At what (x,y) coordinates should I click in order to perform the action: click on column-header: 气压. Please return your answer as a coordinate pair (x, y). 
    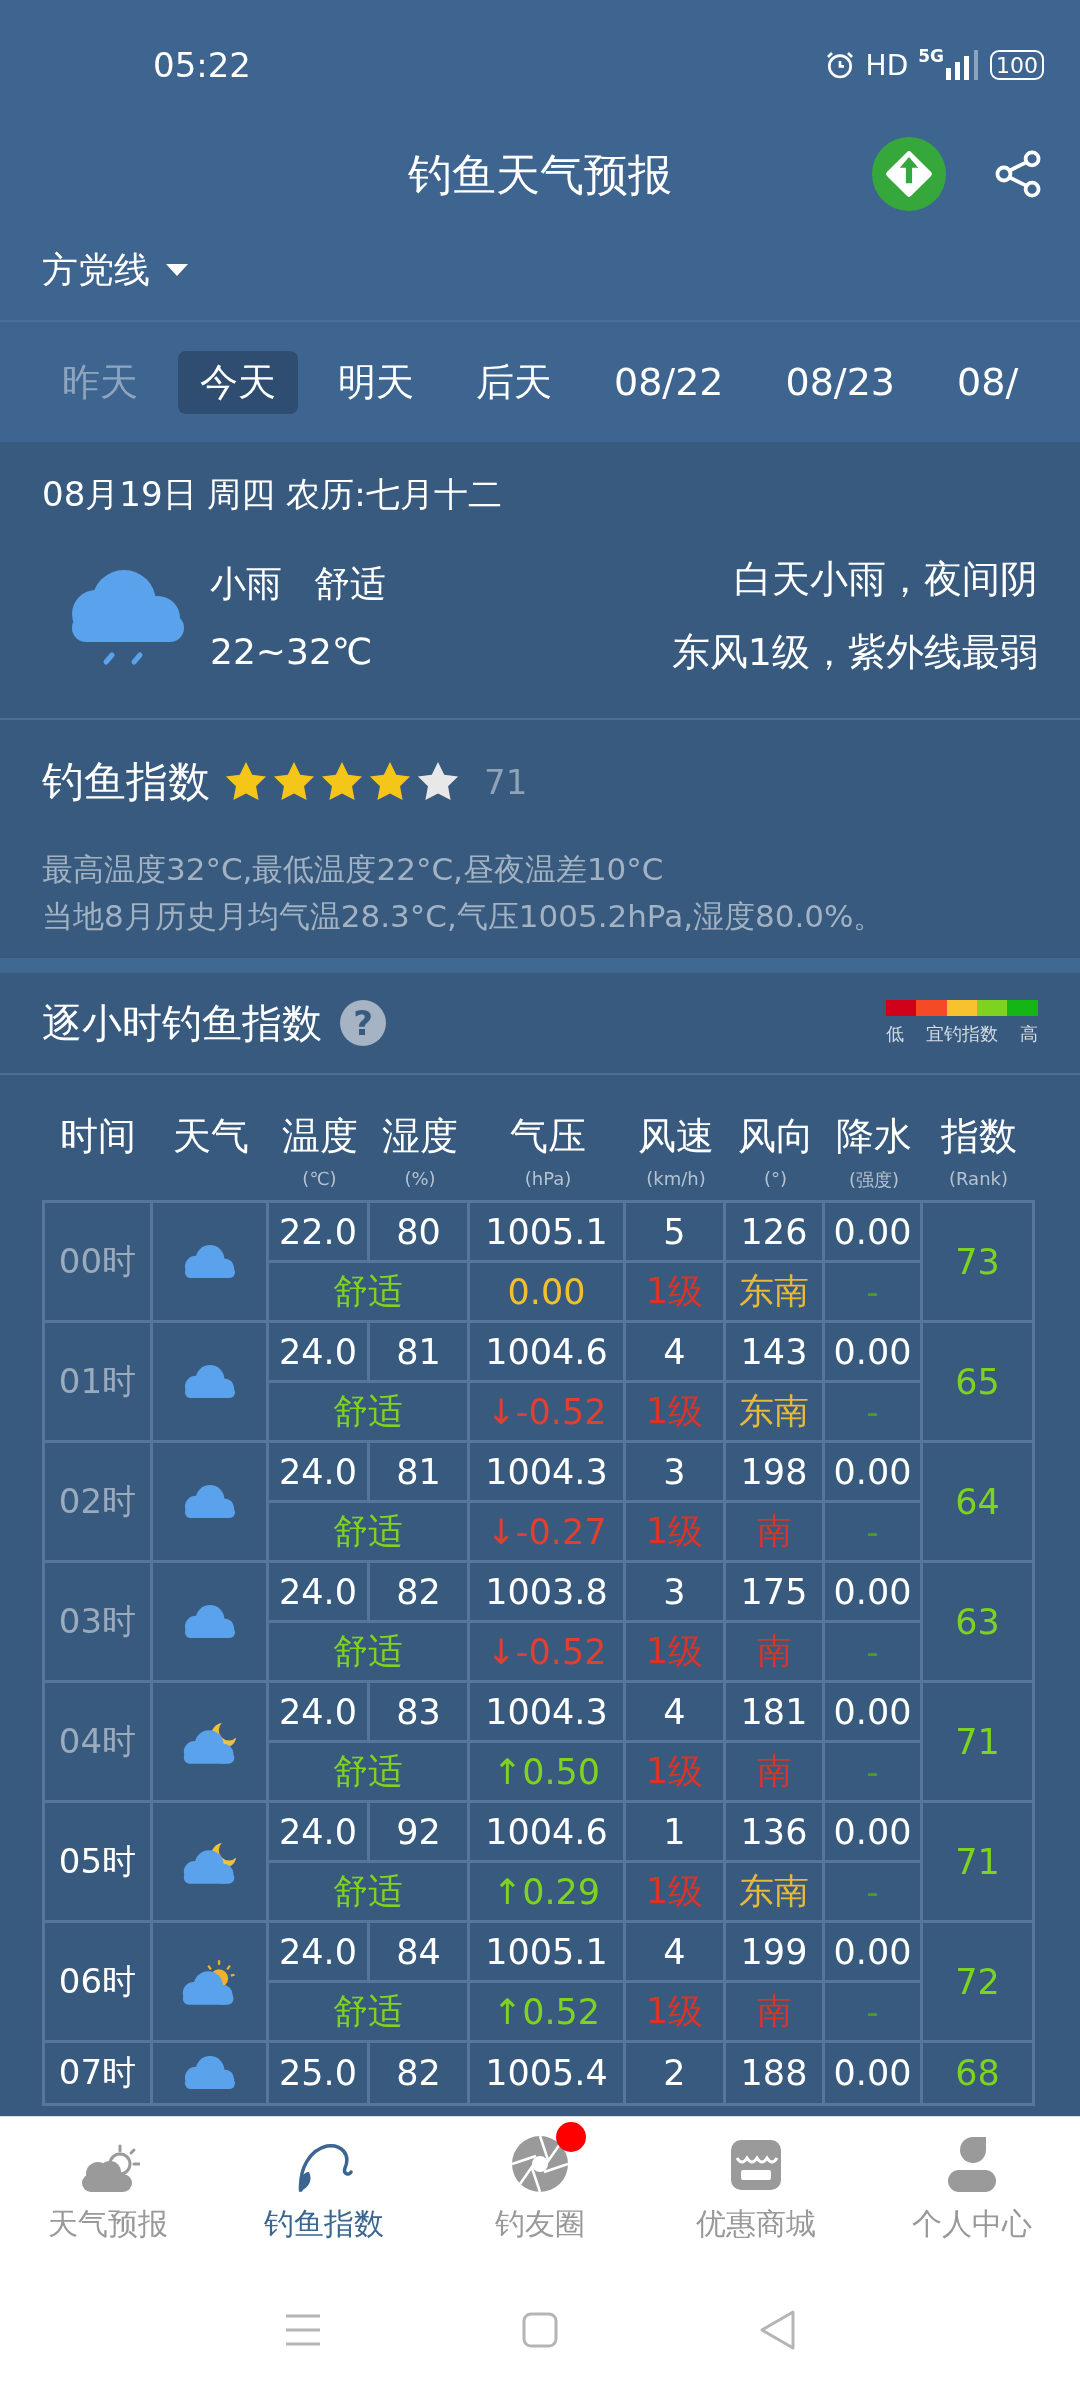
    Looking at the image, I should click on (548, 1136).